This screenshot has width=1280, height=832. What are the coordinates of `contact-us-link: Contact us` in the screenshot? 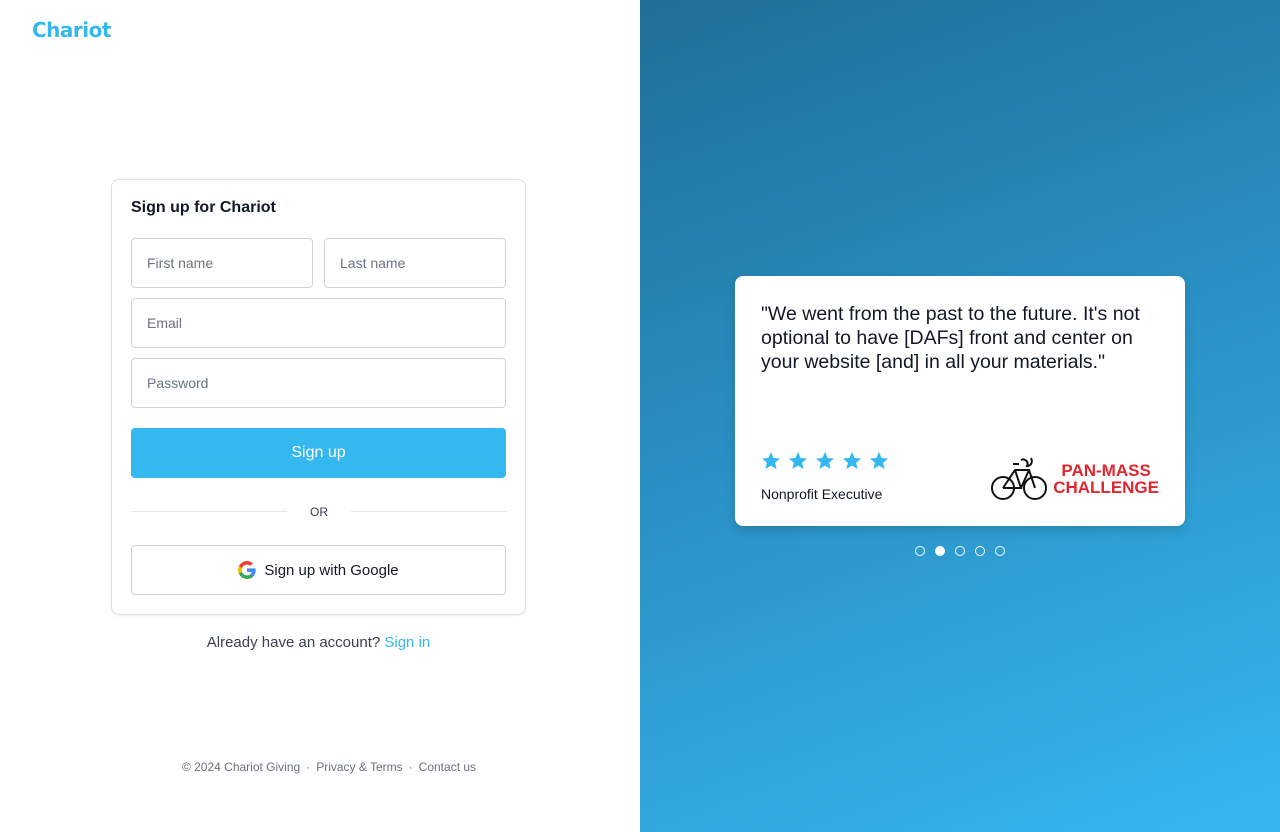 It's located at (447, 767).